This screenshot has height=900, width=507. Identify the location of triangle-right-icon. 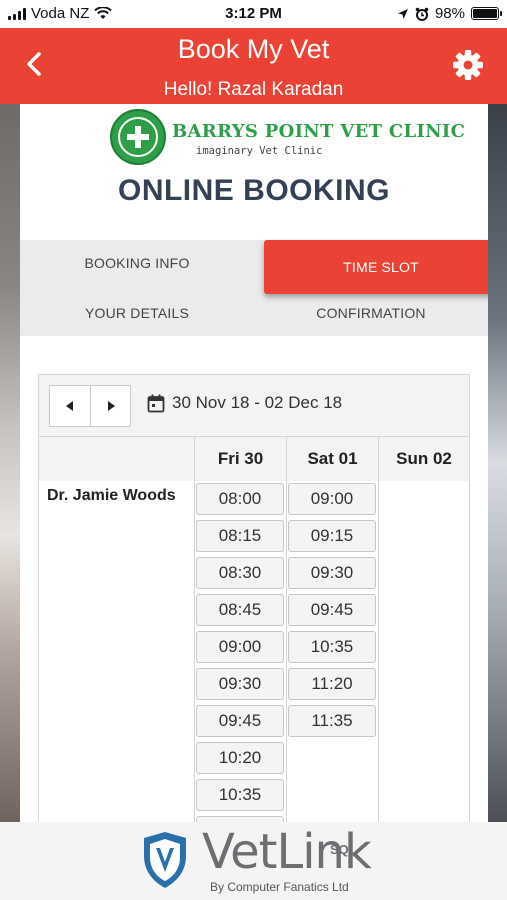
(111, 406).